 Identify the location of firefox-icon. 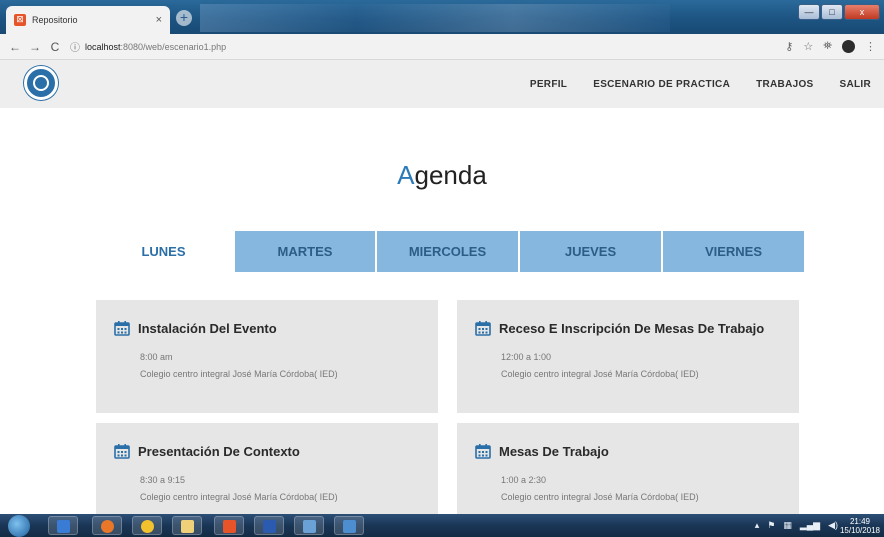
(107, 526).